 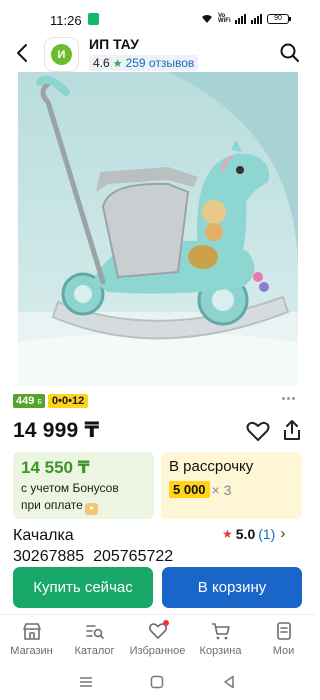 What do you see at coordinates (221, 489) in the screenshot?
I see `installment-multiplier: × 3` at bounding box center [221, 489].